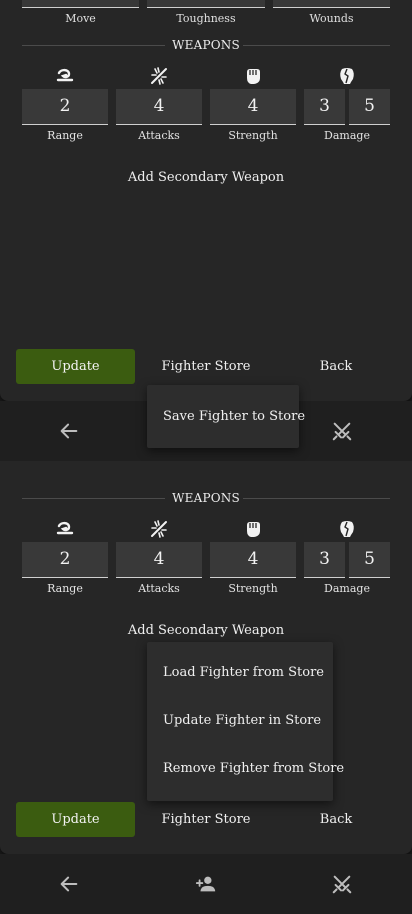 This screenshot has width=412, height=914. I want to click on move-label: Move, so click(80, 18).